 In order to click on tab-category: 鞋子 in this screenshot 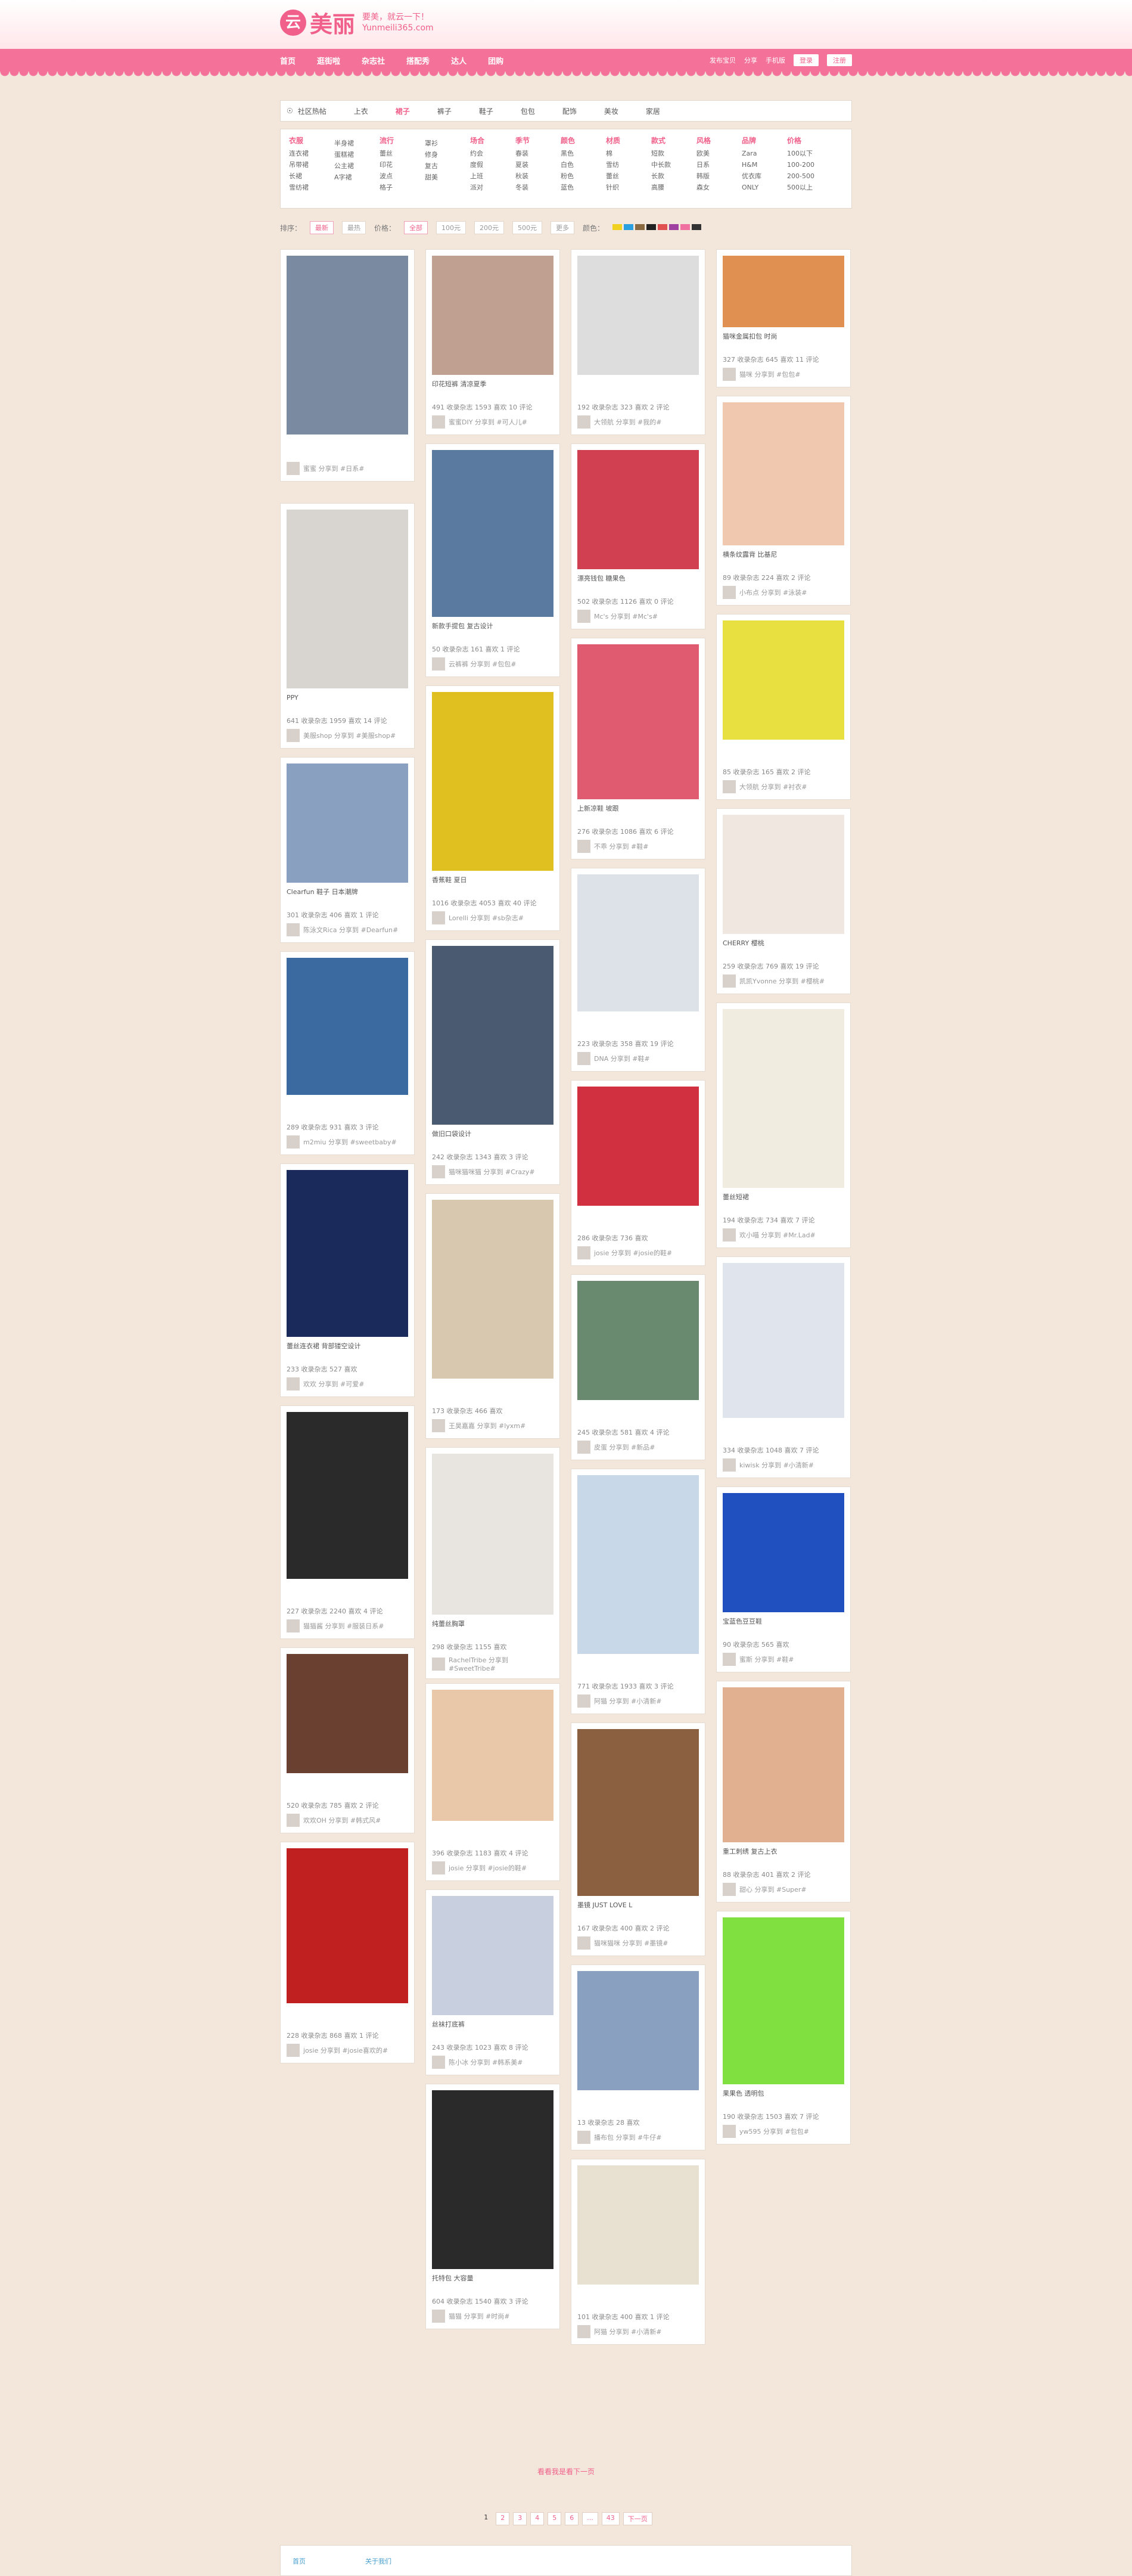, I will do `click(486, 111)`.